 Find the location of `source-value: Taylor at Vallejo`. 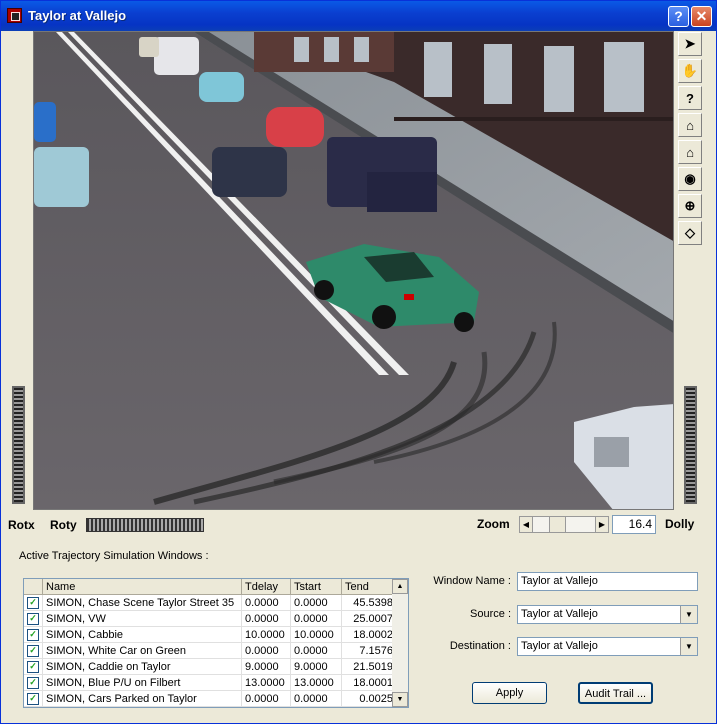

source-value: Taylor at Vallejo is located at coordinates (559, 614).